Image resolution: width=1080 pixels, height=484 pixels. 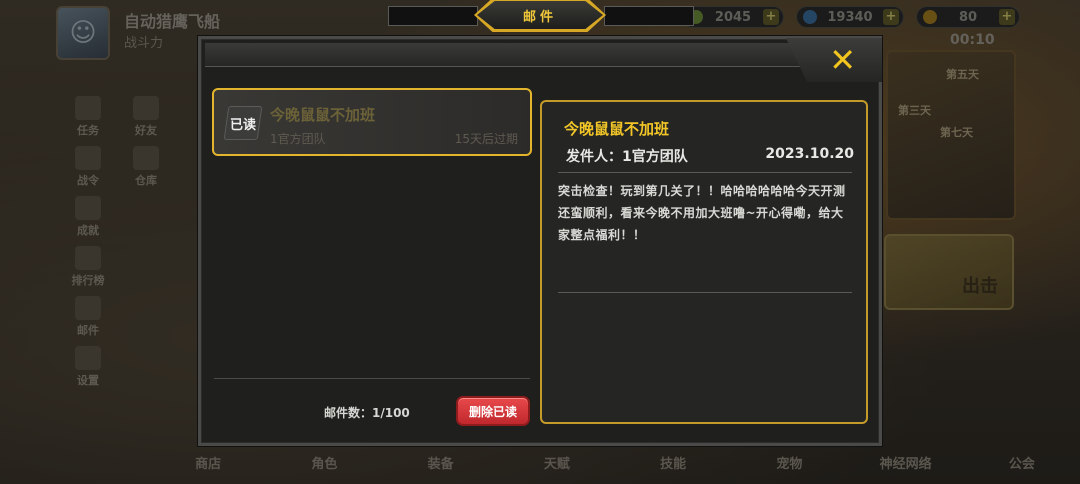 What do you see at coordinates (486, 139) in the screenshot?
I see `mail-expiry: 15天后过期` at bounding box center [486, 139].